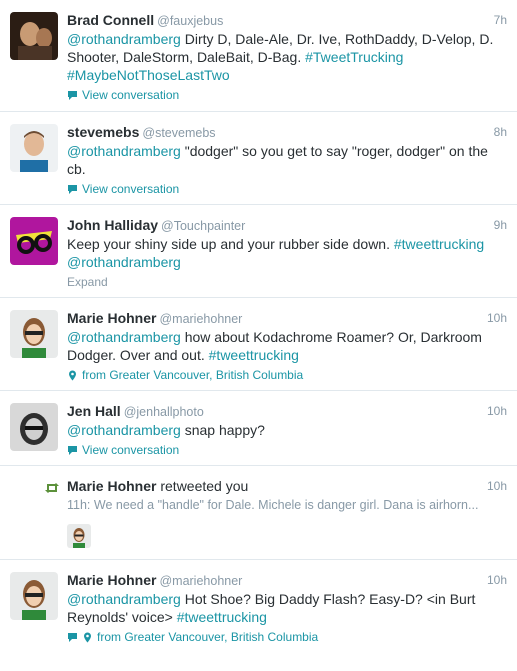 This screenshot has width=517, height=671. Describe the element at coordinates (110, 20) in the screenshot. I see `user-name: Brad Connell` at that location.